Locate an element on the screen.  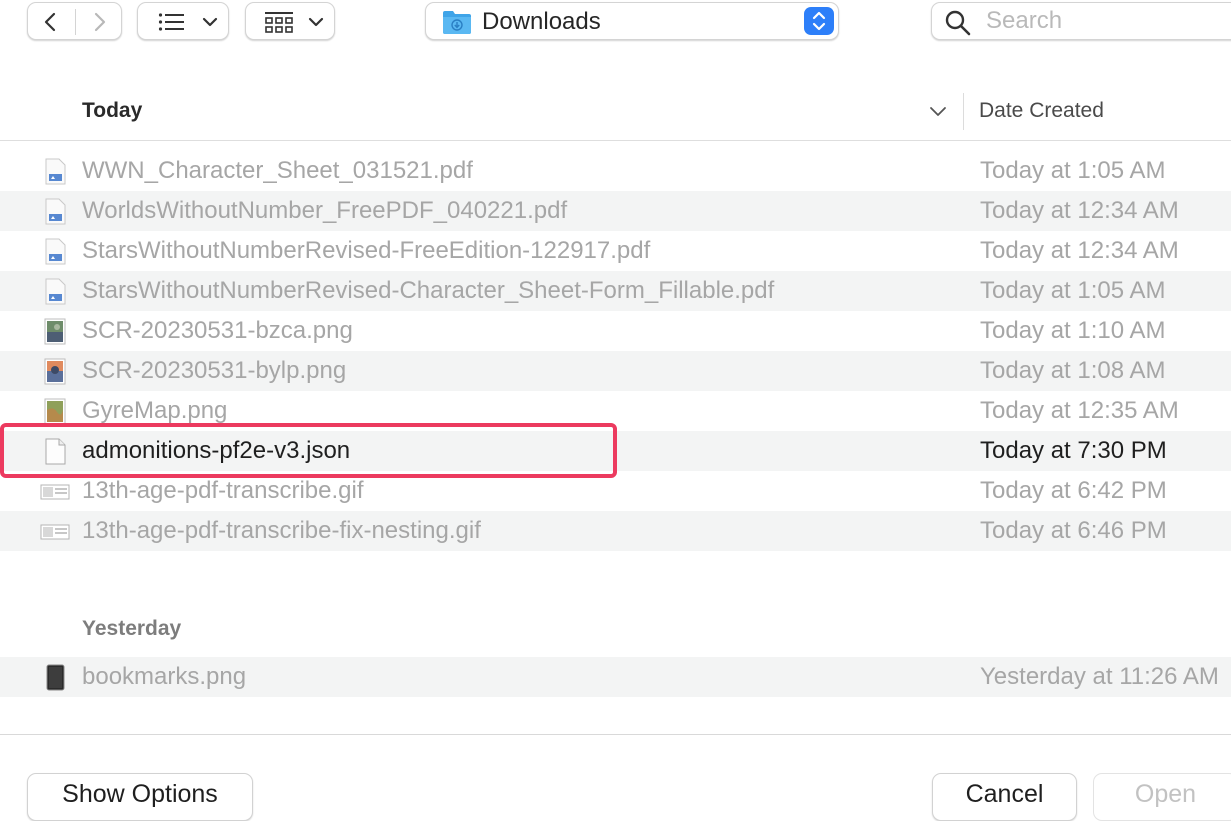
location-label: Downloads is located at coordinates (541, 21).